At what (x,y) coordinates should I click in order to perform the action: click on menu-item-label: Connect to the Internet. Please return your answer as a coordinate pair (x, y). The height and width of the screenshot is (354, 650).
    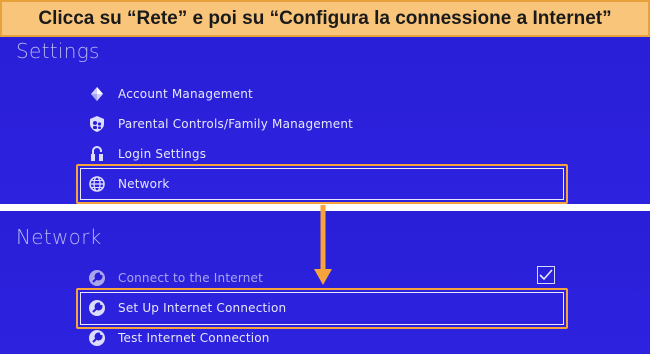
    Looking at the image, I should click on (191, 278).